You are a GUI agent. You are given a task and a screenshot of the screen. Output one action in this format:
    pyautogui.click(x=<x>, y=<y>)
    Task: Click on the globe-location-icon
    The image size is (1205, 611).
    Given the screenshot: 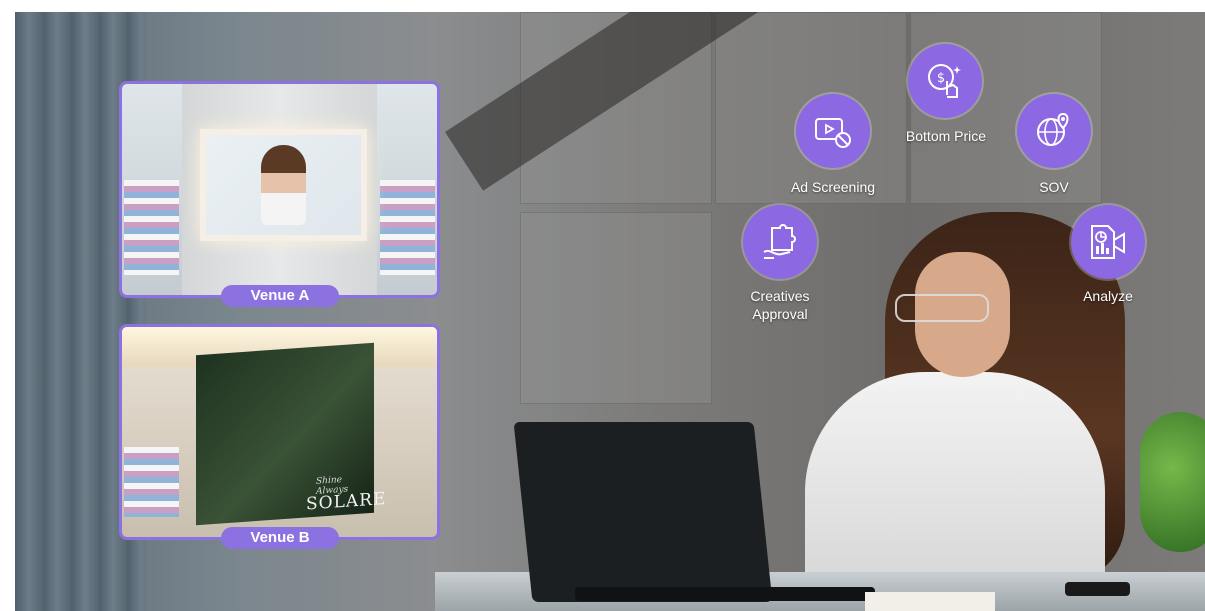 What is the action you would take?
    pyautogui.click(x=1053, y=129)
    